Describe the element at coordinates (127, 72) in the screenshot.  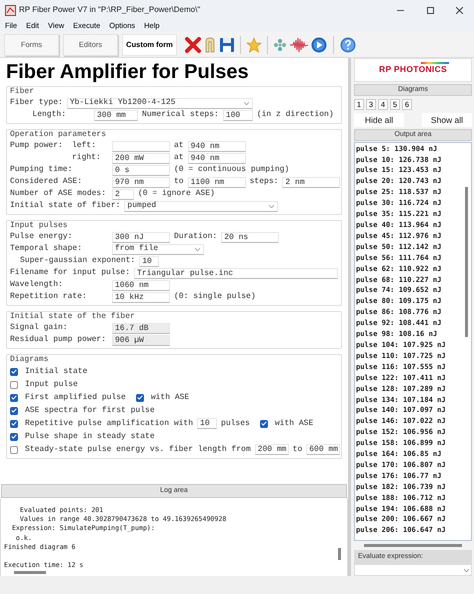
I see `form-heading: Fiber Amplifier for Pulses` at that location.